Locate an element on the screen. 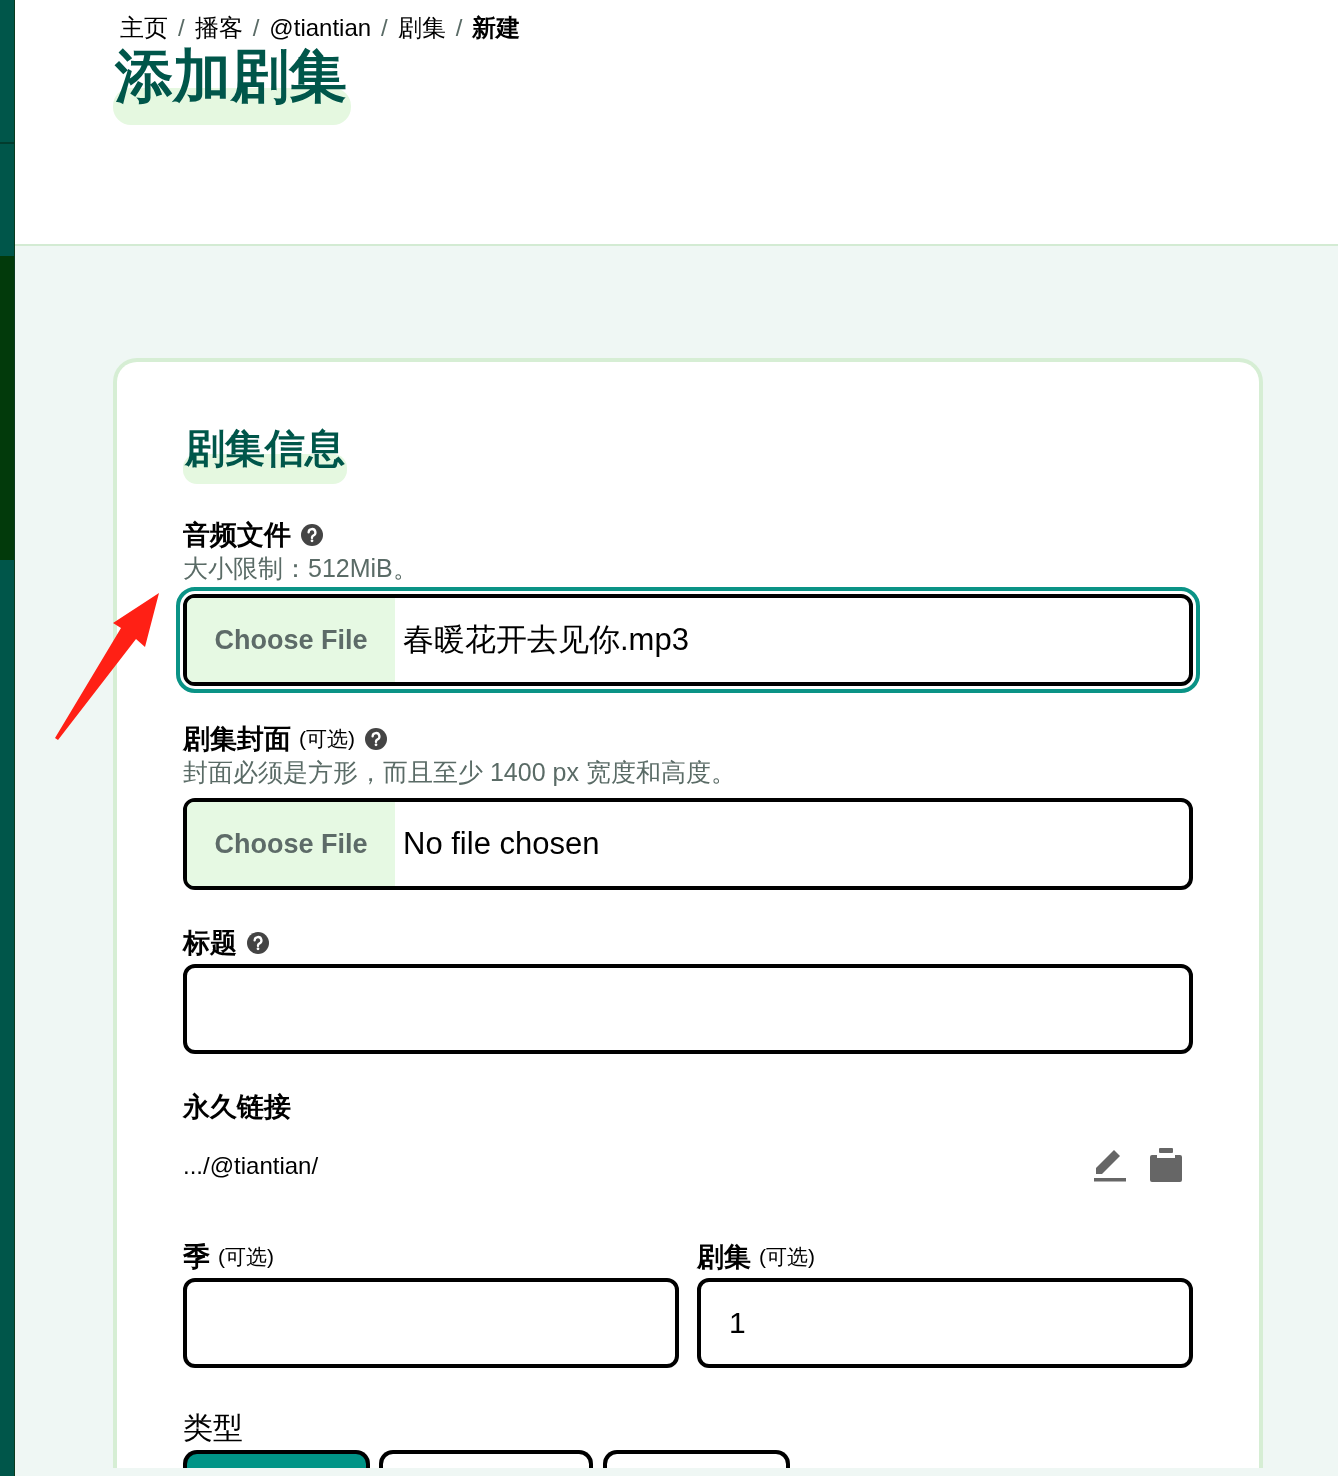 The height and width of the screenshot is (1476, 1338). breadcrumb-link: 主页 is located at coordinates (144, 28).